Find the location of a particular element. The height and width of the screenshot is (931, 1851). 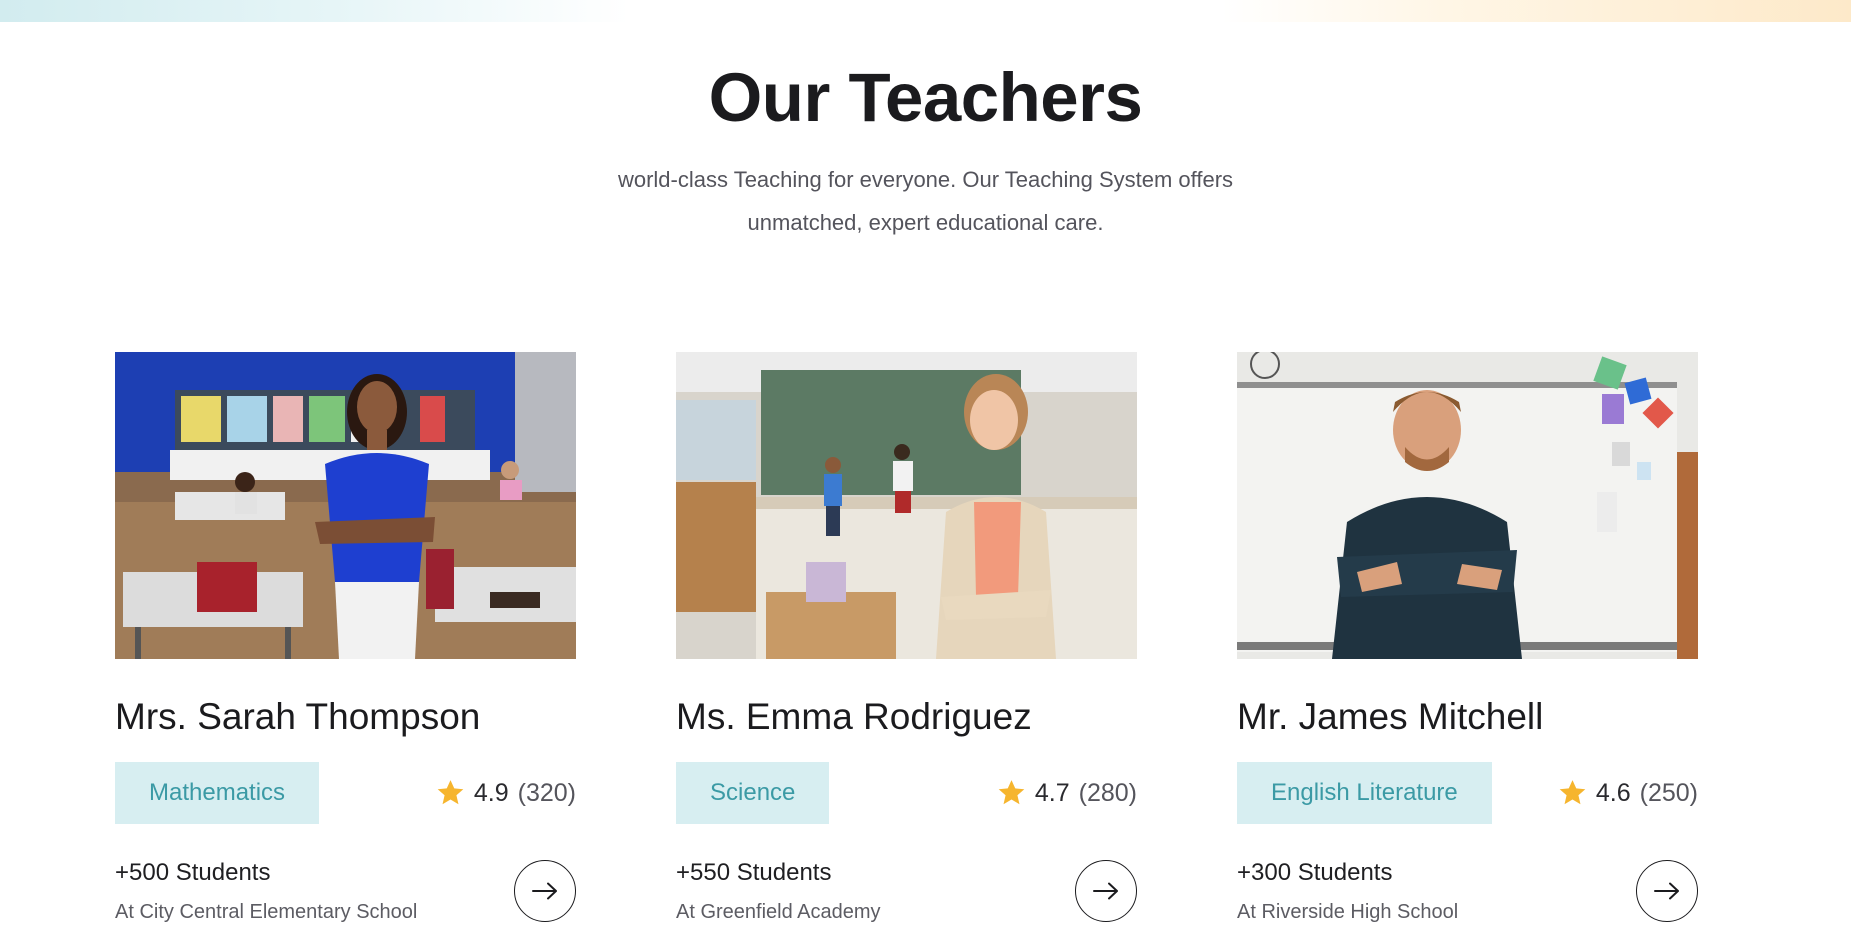

teacher-rating: 4.6 (250) is located at coordinates (1628, 793).